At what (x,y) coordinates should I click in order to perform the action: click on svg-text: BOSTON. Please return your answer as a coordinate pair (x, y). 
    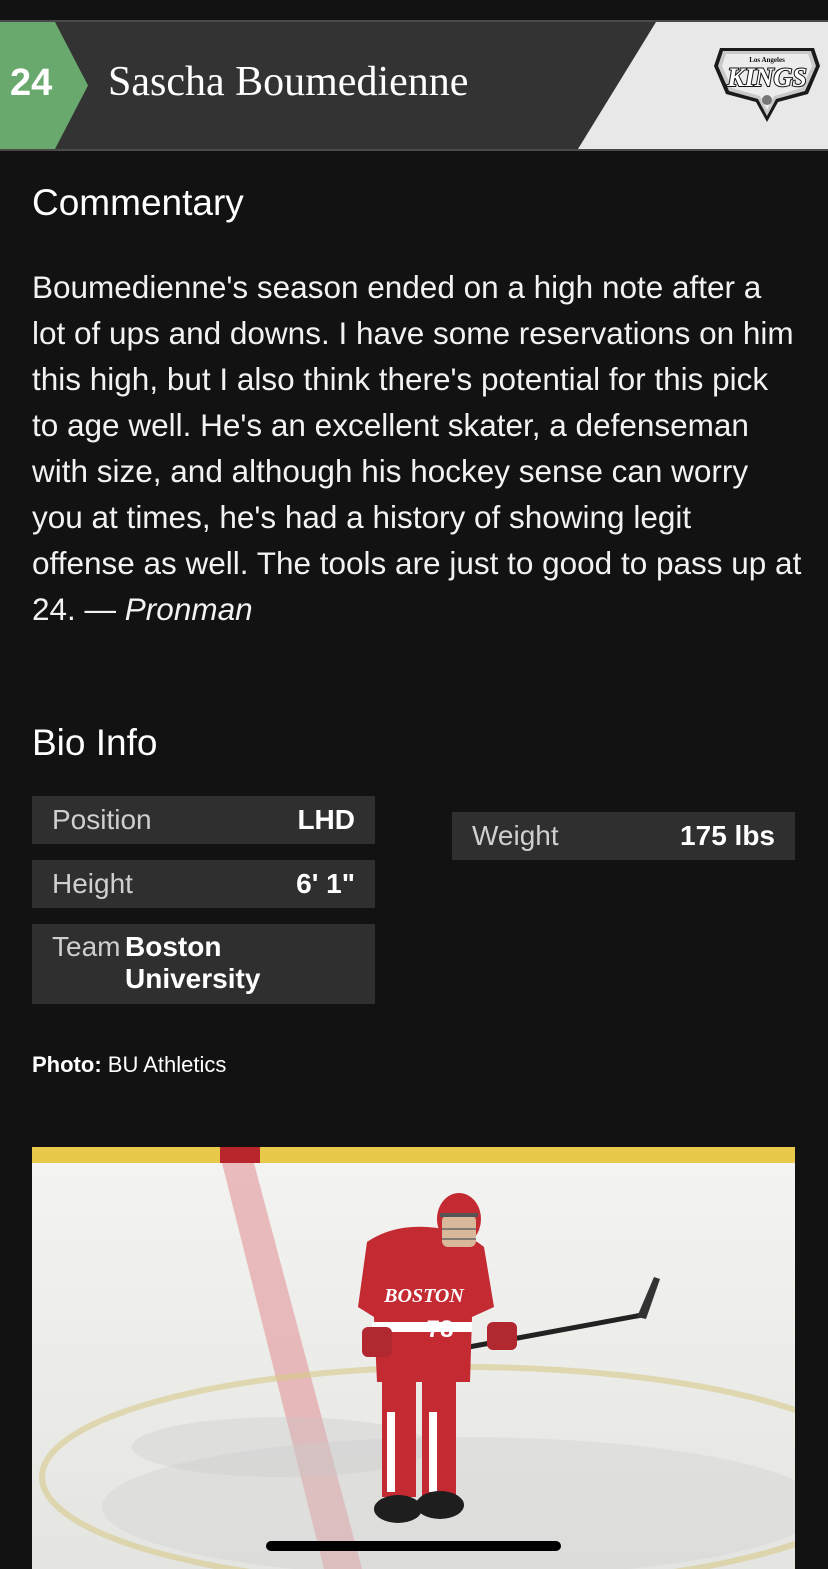
    Looking at the image, I should click on (424, 1296).